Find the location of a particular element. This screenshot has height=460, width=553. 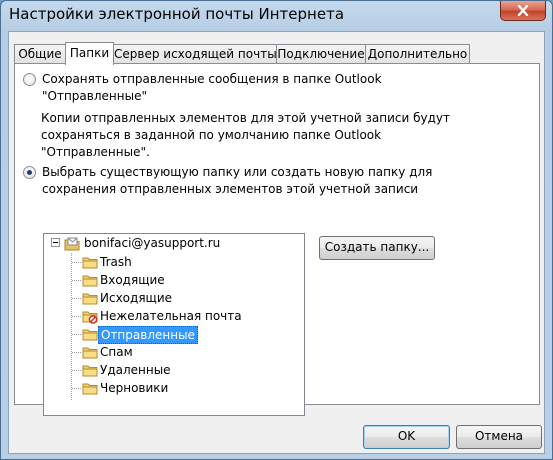

tree-folder-label: Trash is located at coordinates (116, 262).